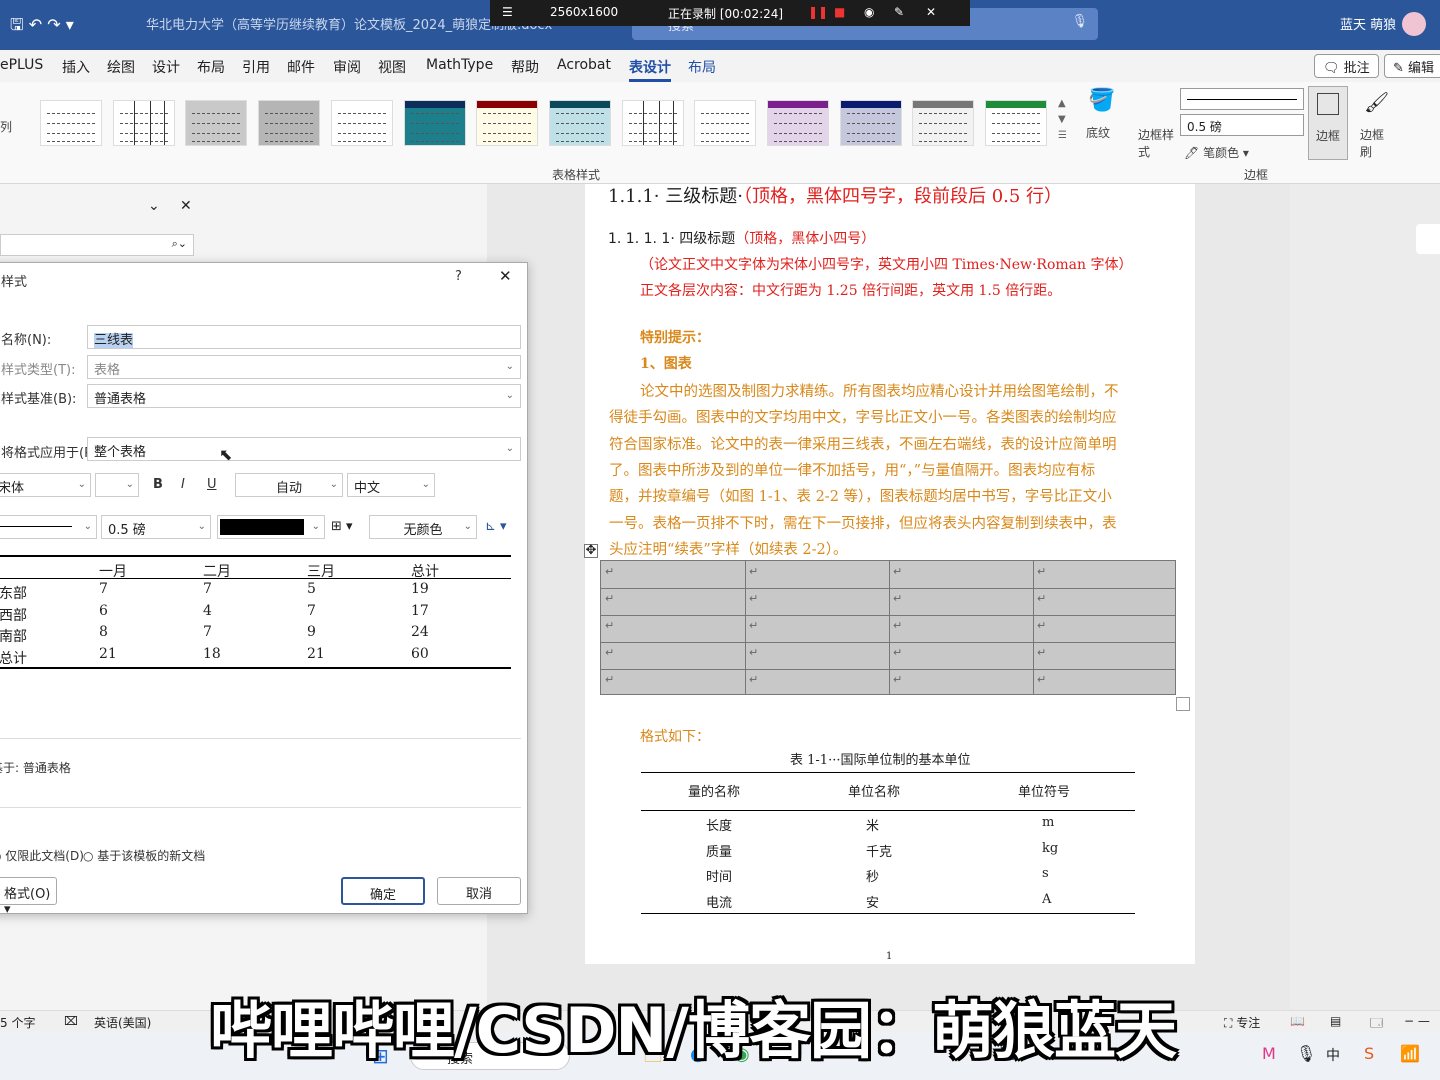 The image size is (1440, 1080). I want to click on pen-icon: ✎, so click(899, 12).